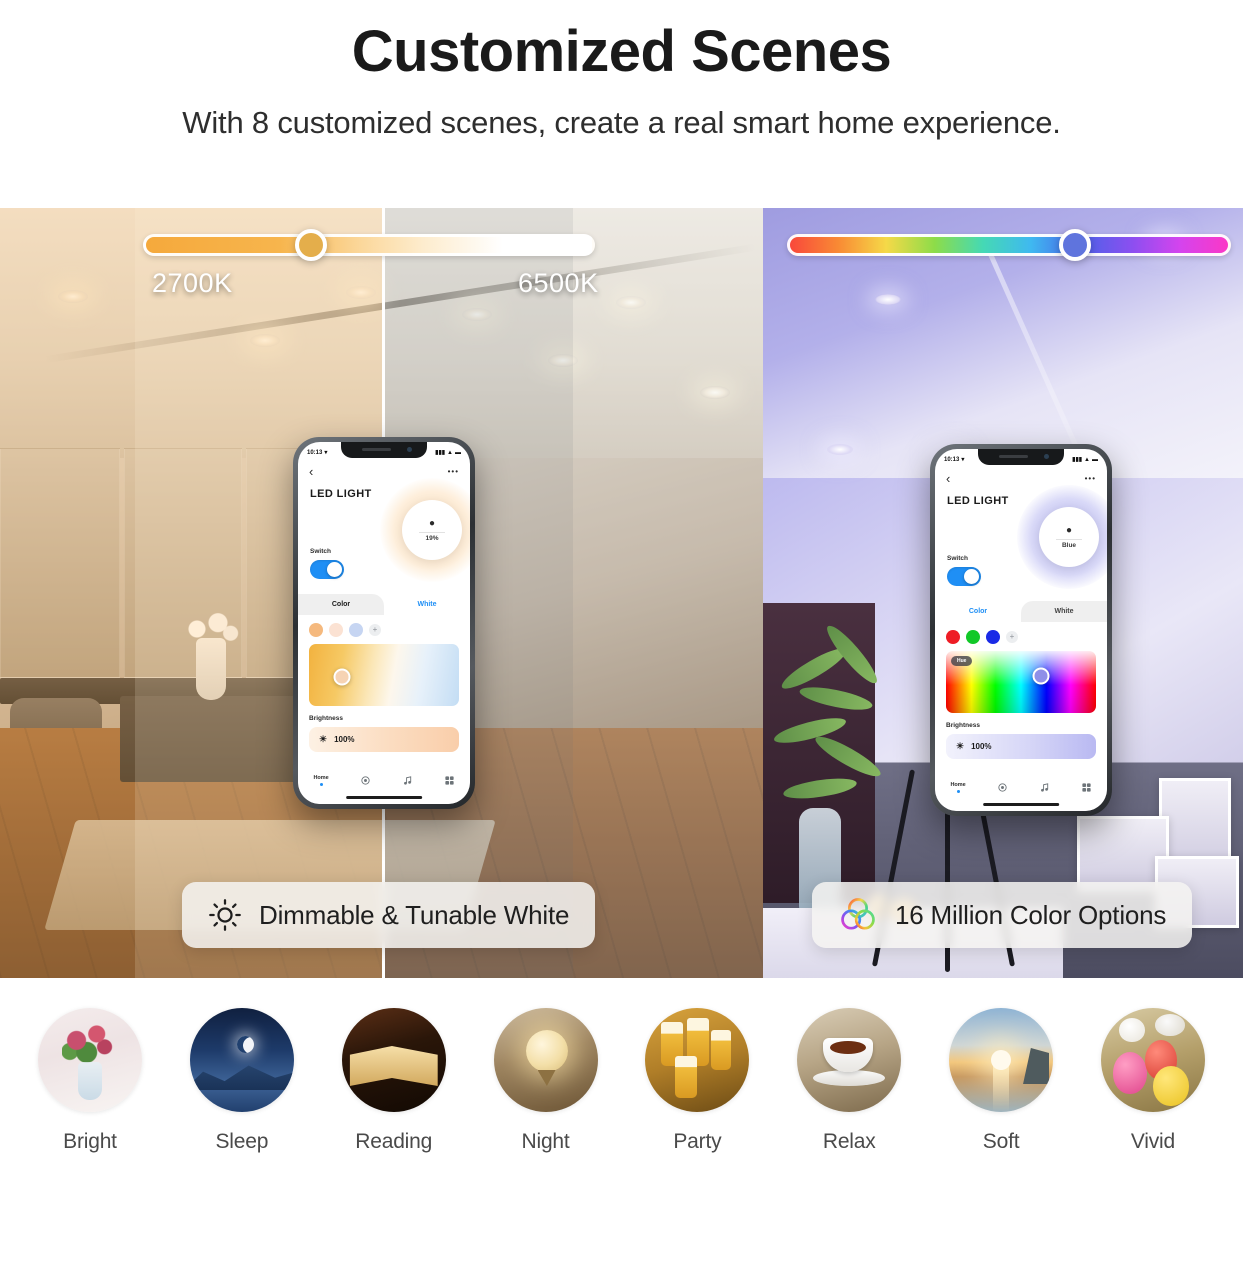 The image size is (1243, 1264). Describe the element at coordinates (545, 1060) in the screenshot. I see `moon-lamp-thumb` at that location.